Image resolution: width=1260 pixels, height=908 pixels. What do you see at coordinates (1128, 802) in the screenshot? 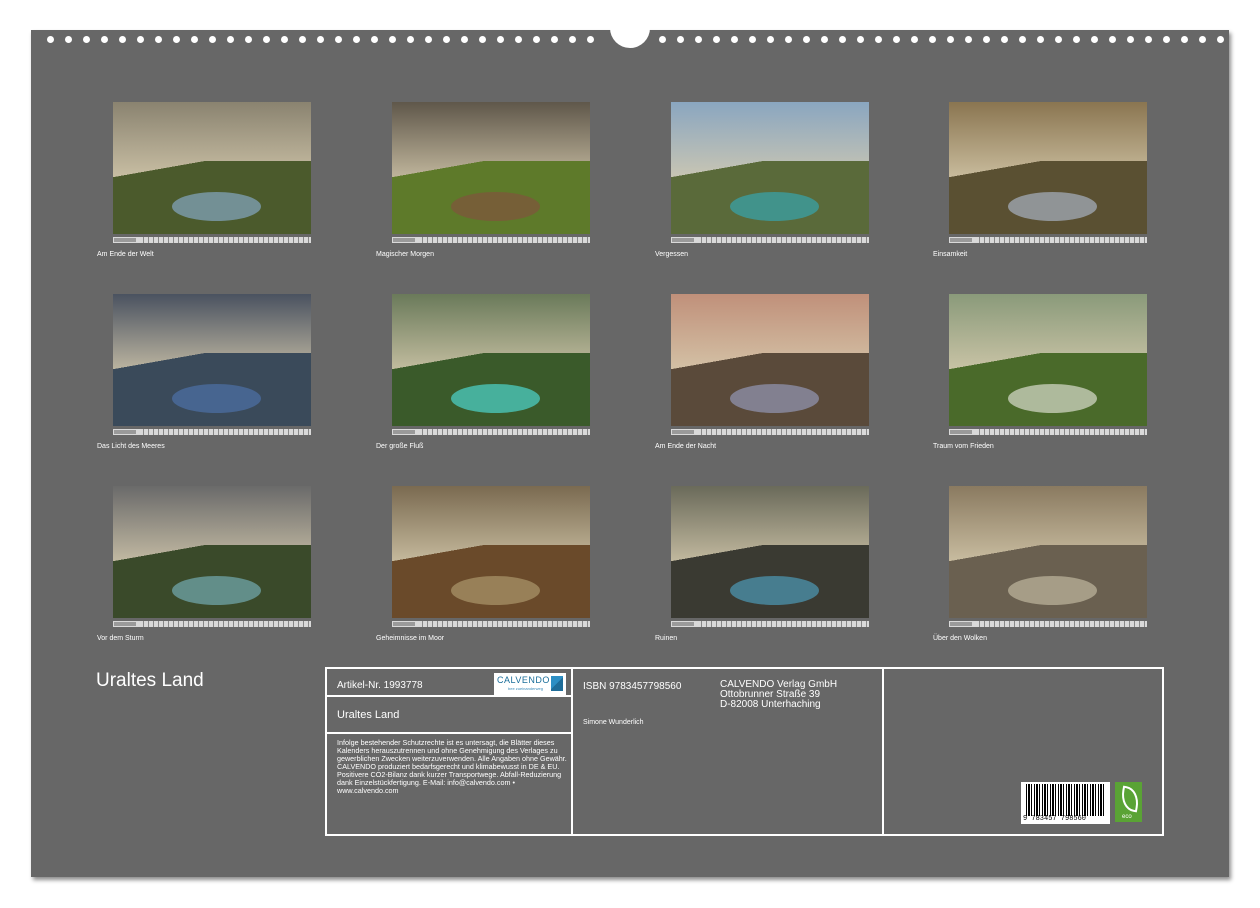
I see `eco-badge: eco` at bounding box center [1128, 802].